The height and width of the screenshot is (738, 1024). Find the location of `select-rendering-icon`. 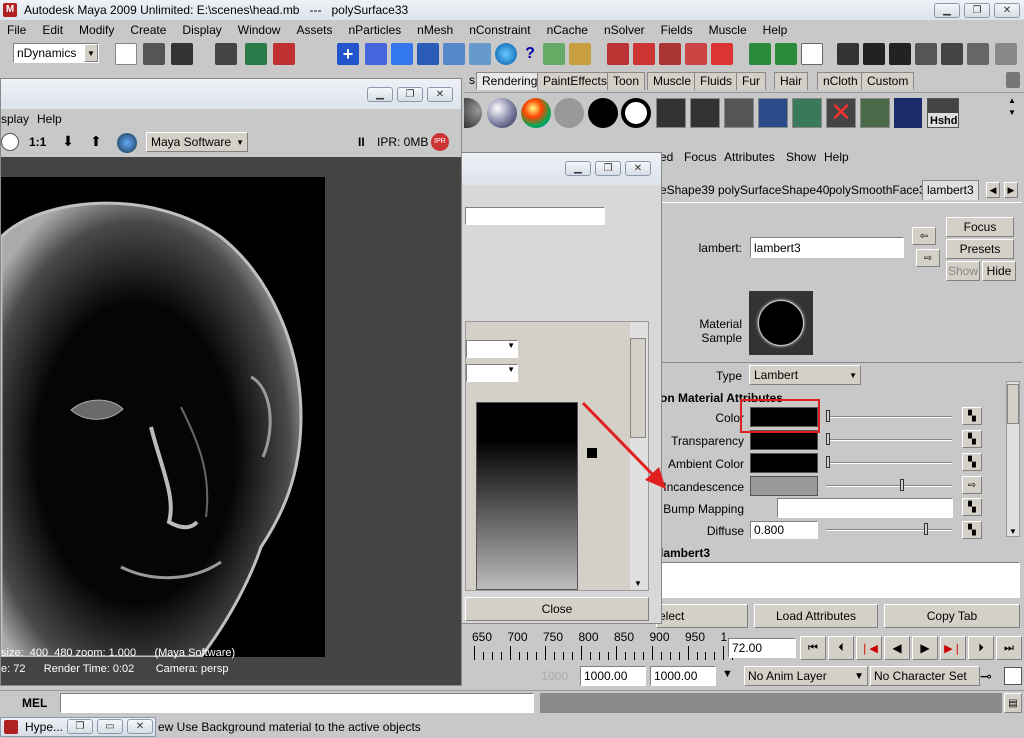

select-rendering-icon is located at coordinates (506, 54).